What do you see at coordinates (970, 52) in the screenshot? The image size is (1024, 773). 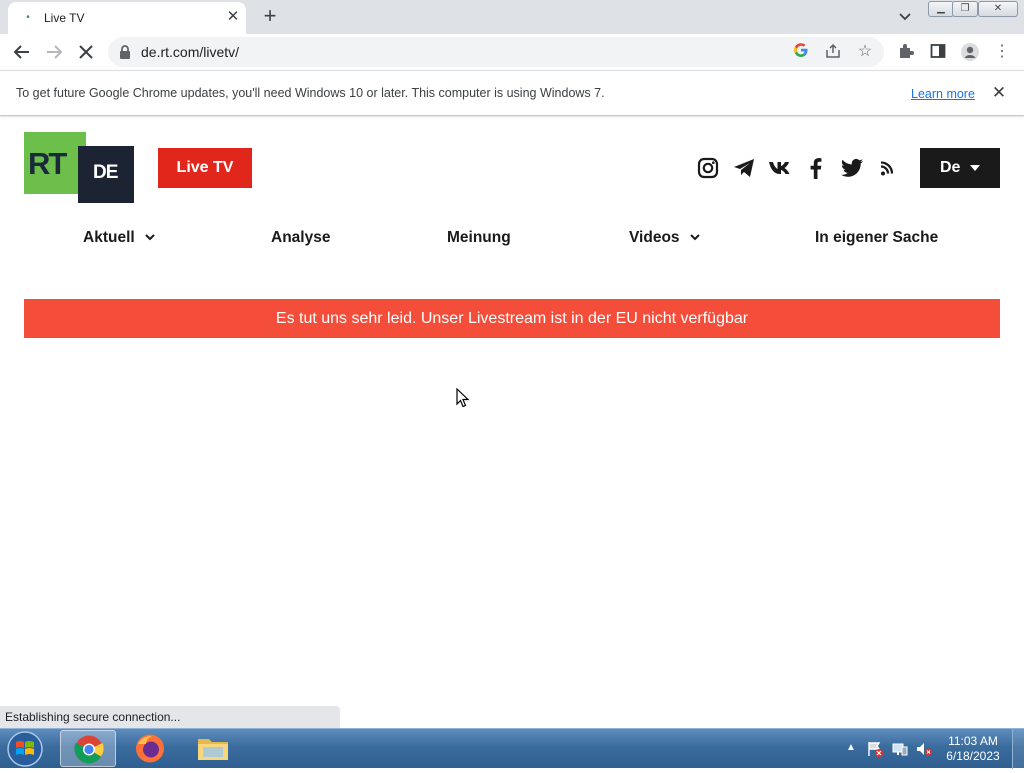 I see `profile-avatar-icon` at bounding box center [970, 52].